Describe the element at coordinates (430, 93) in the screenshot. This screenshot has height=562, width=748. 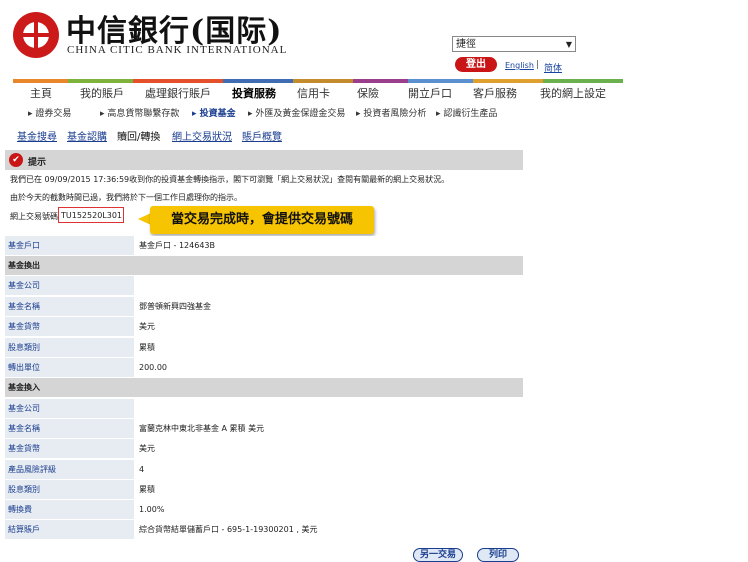
I see `nav-open-account: 開立戶口` at that location.